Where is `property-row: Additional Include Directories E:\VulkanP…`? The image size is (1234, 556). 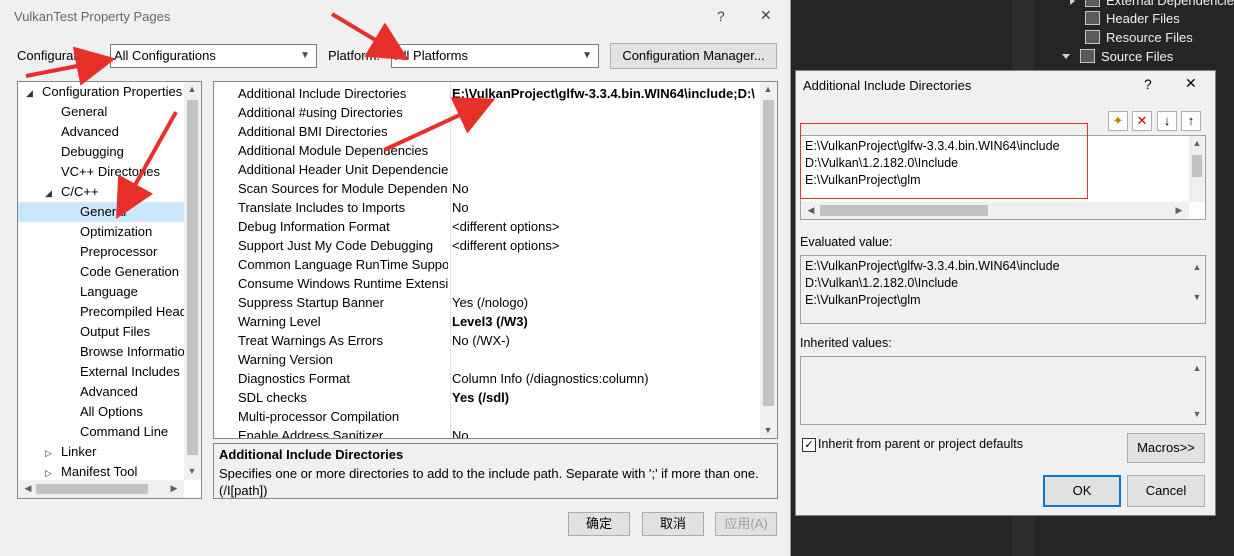 property-row: Additional Include Directories E:\VulkanP… is located at coordinates (487, 93).